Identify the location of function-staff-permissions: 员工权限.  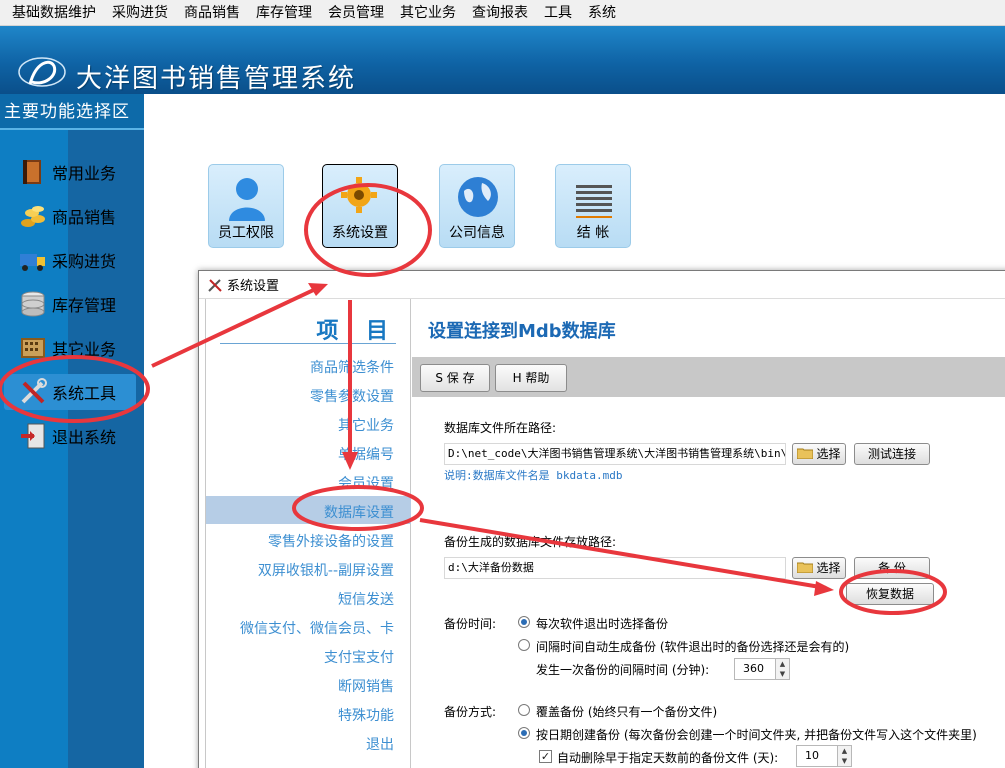
(246, 206).